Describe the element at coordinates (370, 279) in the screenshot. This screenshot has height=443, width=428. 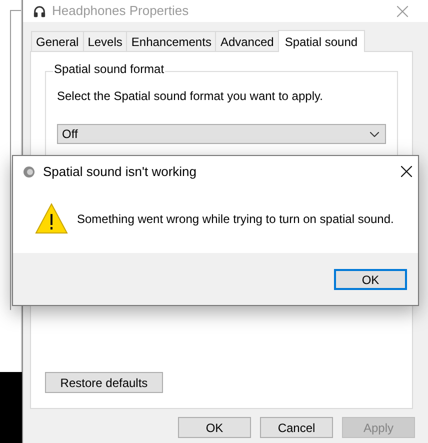
I see `ok-button: OK` at that location.